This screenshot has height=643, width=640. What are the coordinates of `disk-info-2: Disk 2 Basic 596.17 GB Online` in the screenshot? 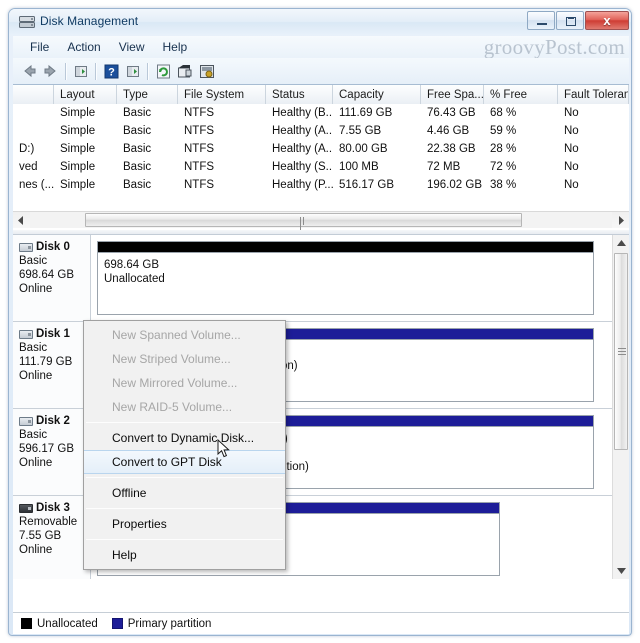 It's located at (52, 452).